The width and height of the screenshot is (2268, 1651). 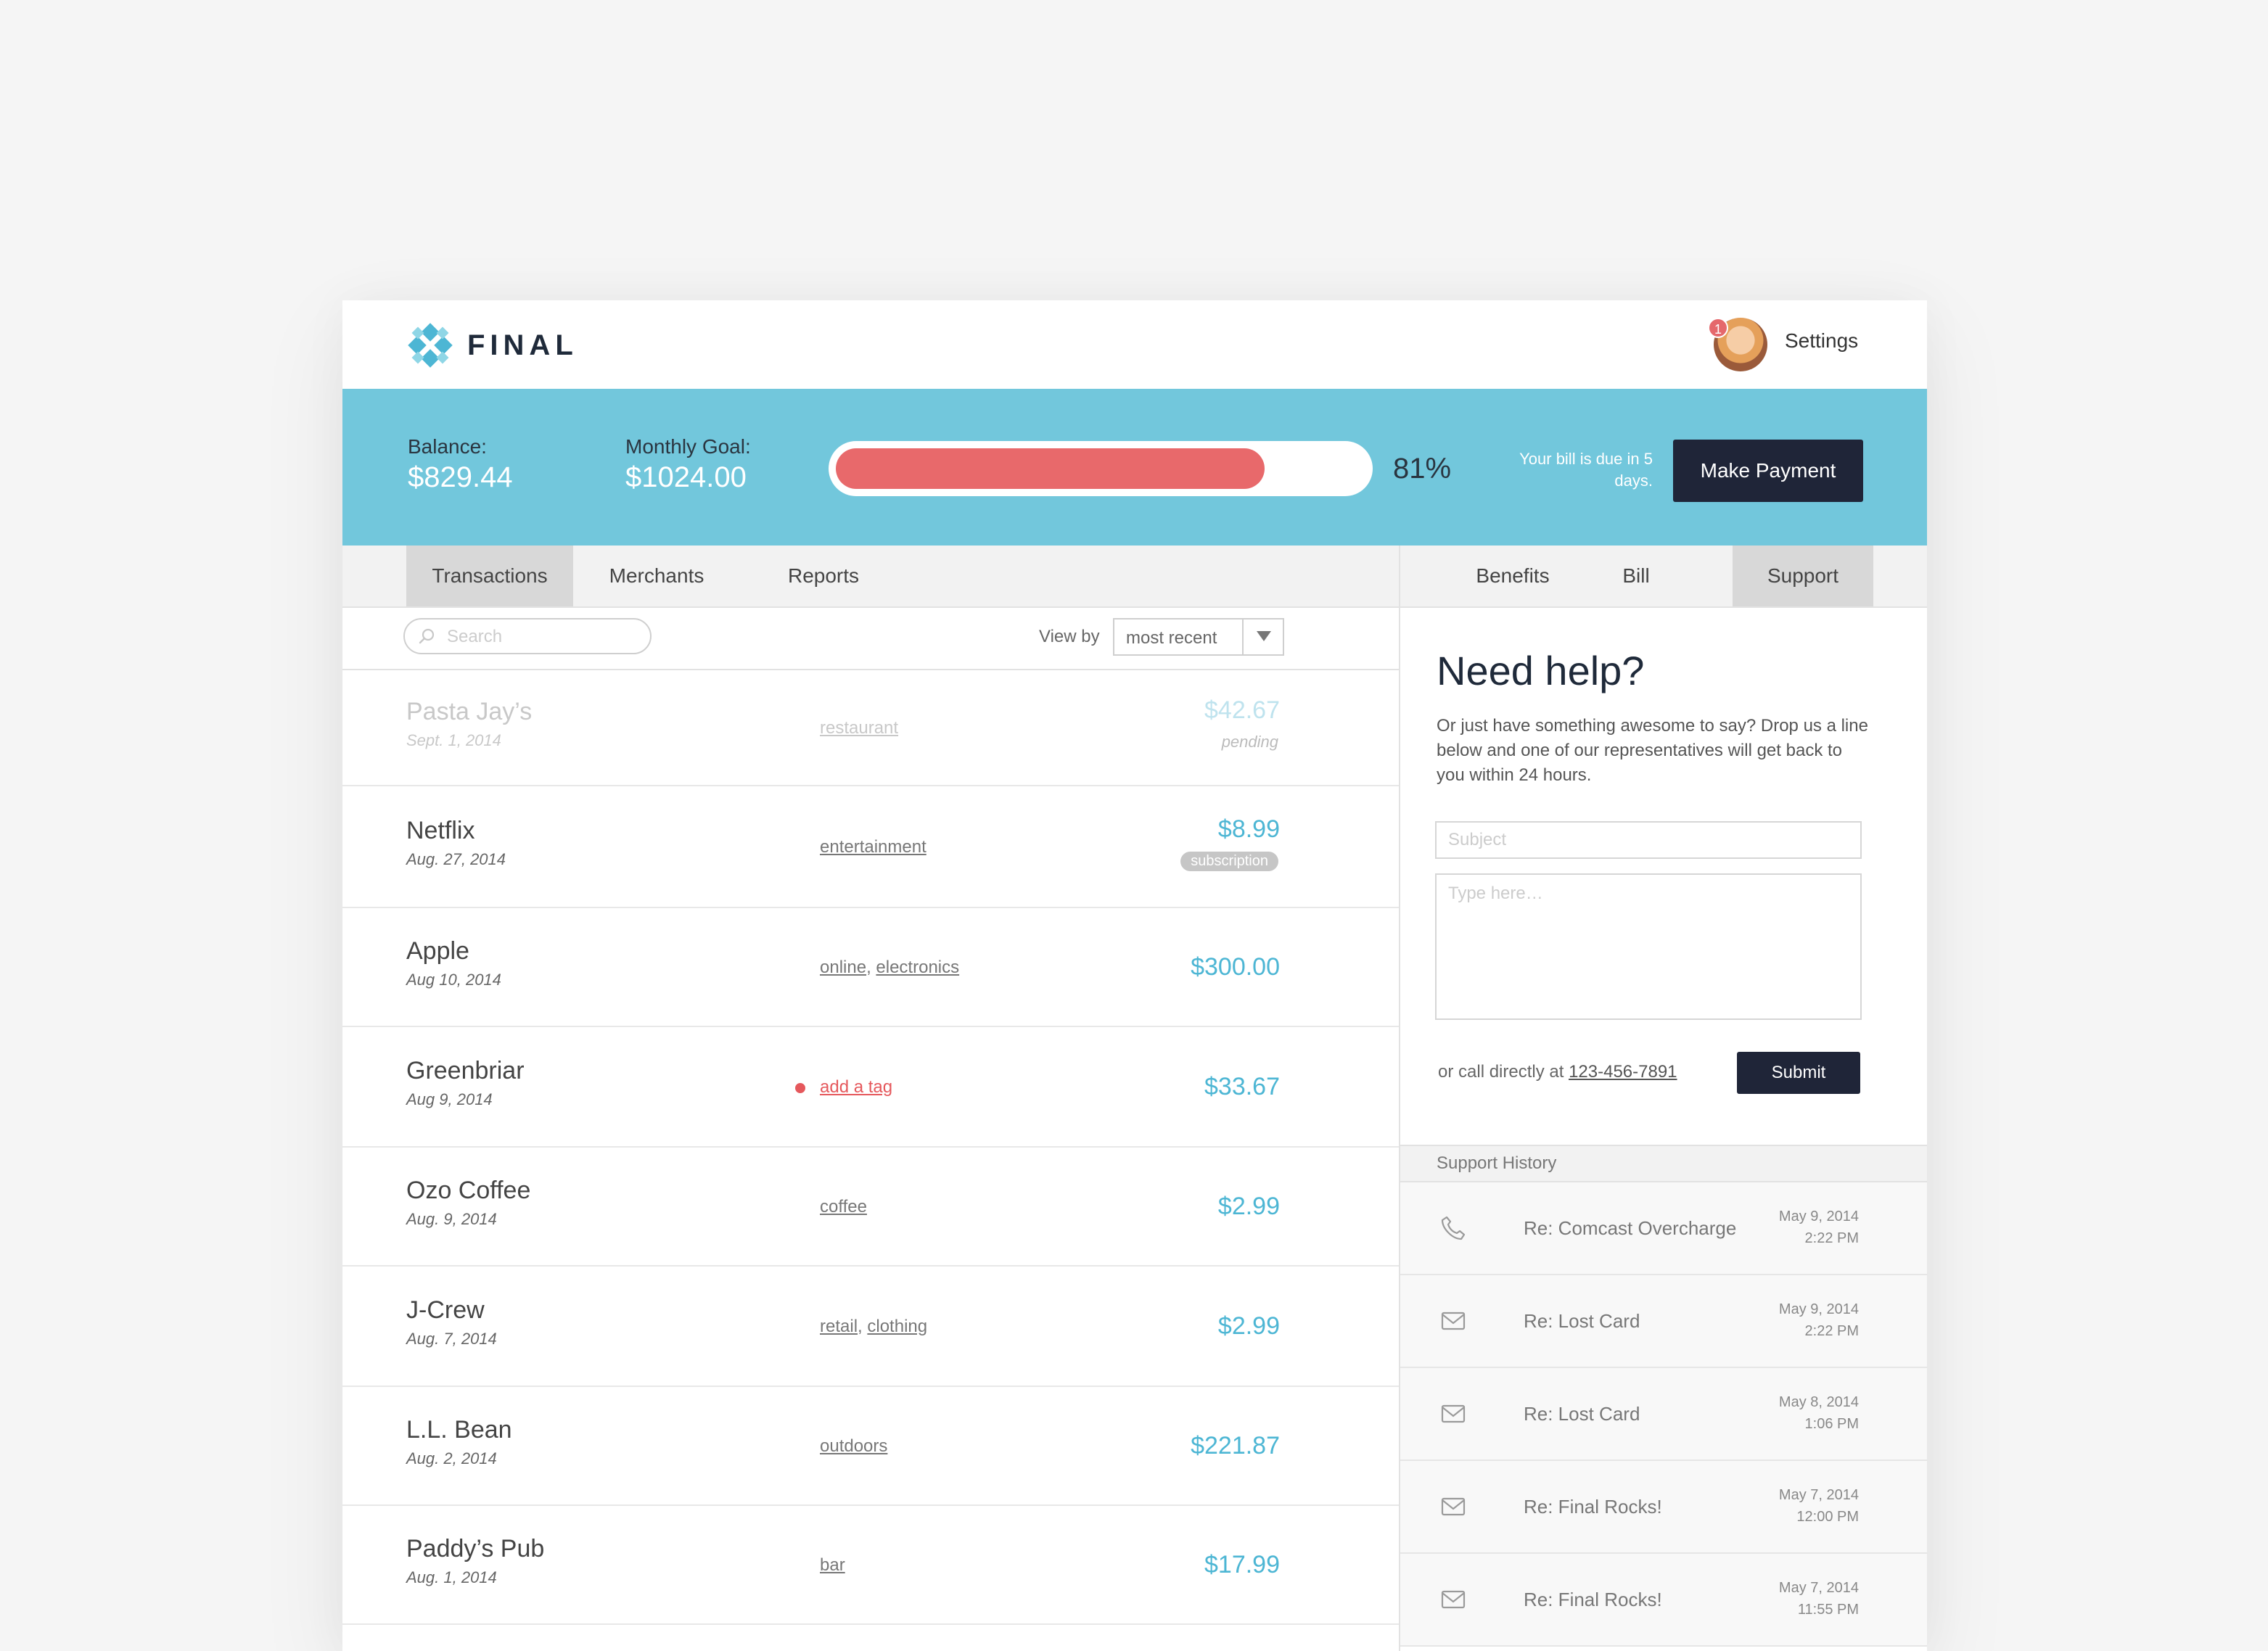 What do you see at coordinates (1663, 1600) in the screenshot?
I see `support-history-item: Re: Final Rocks! May 7, 2014 11:55 PM` at bounding box center [1663, 1600].